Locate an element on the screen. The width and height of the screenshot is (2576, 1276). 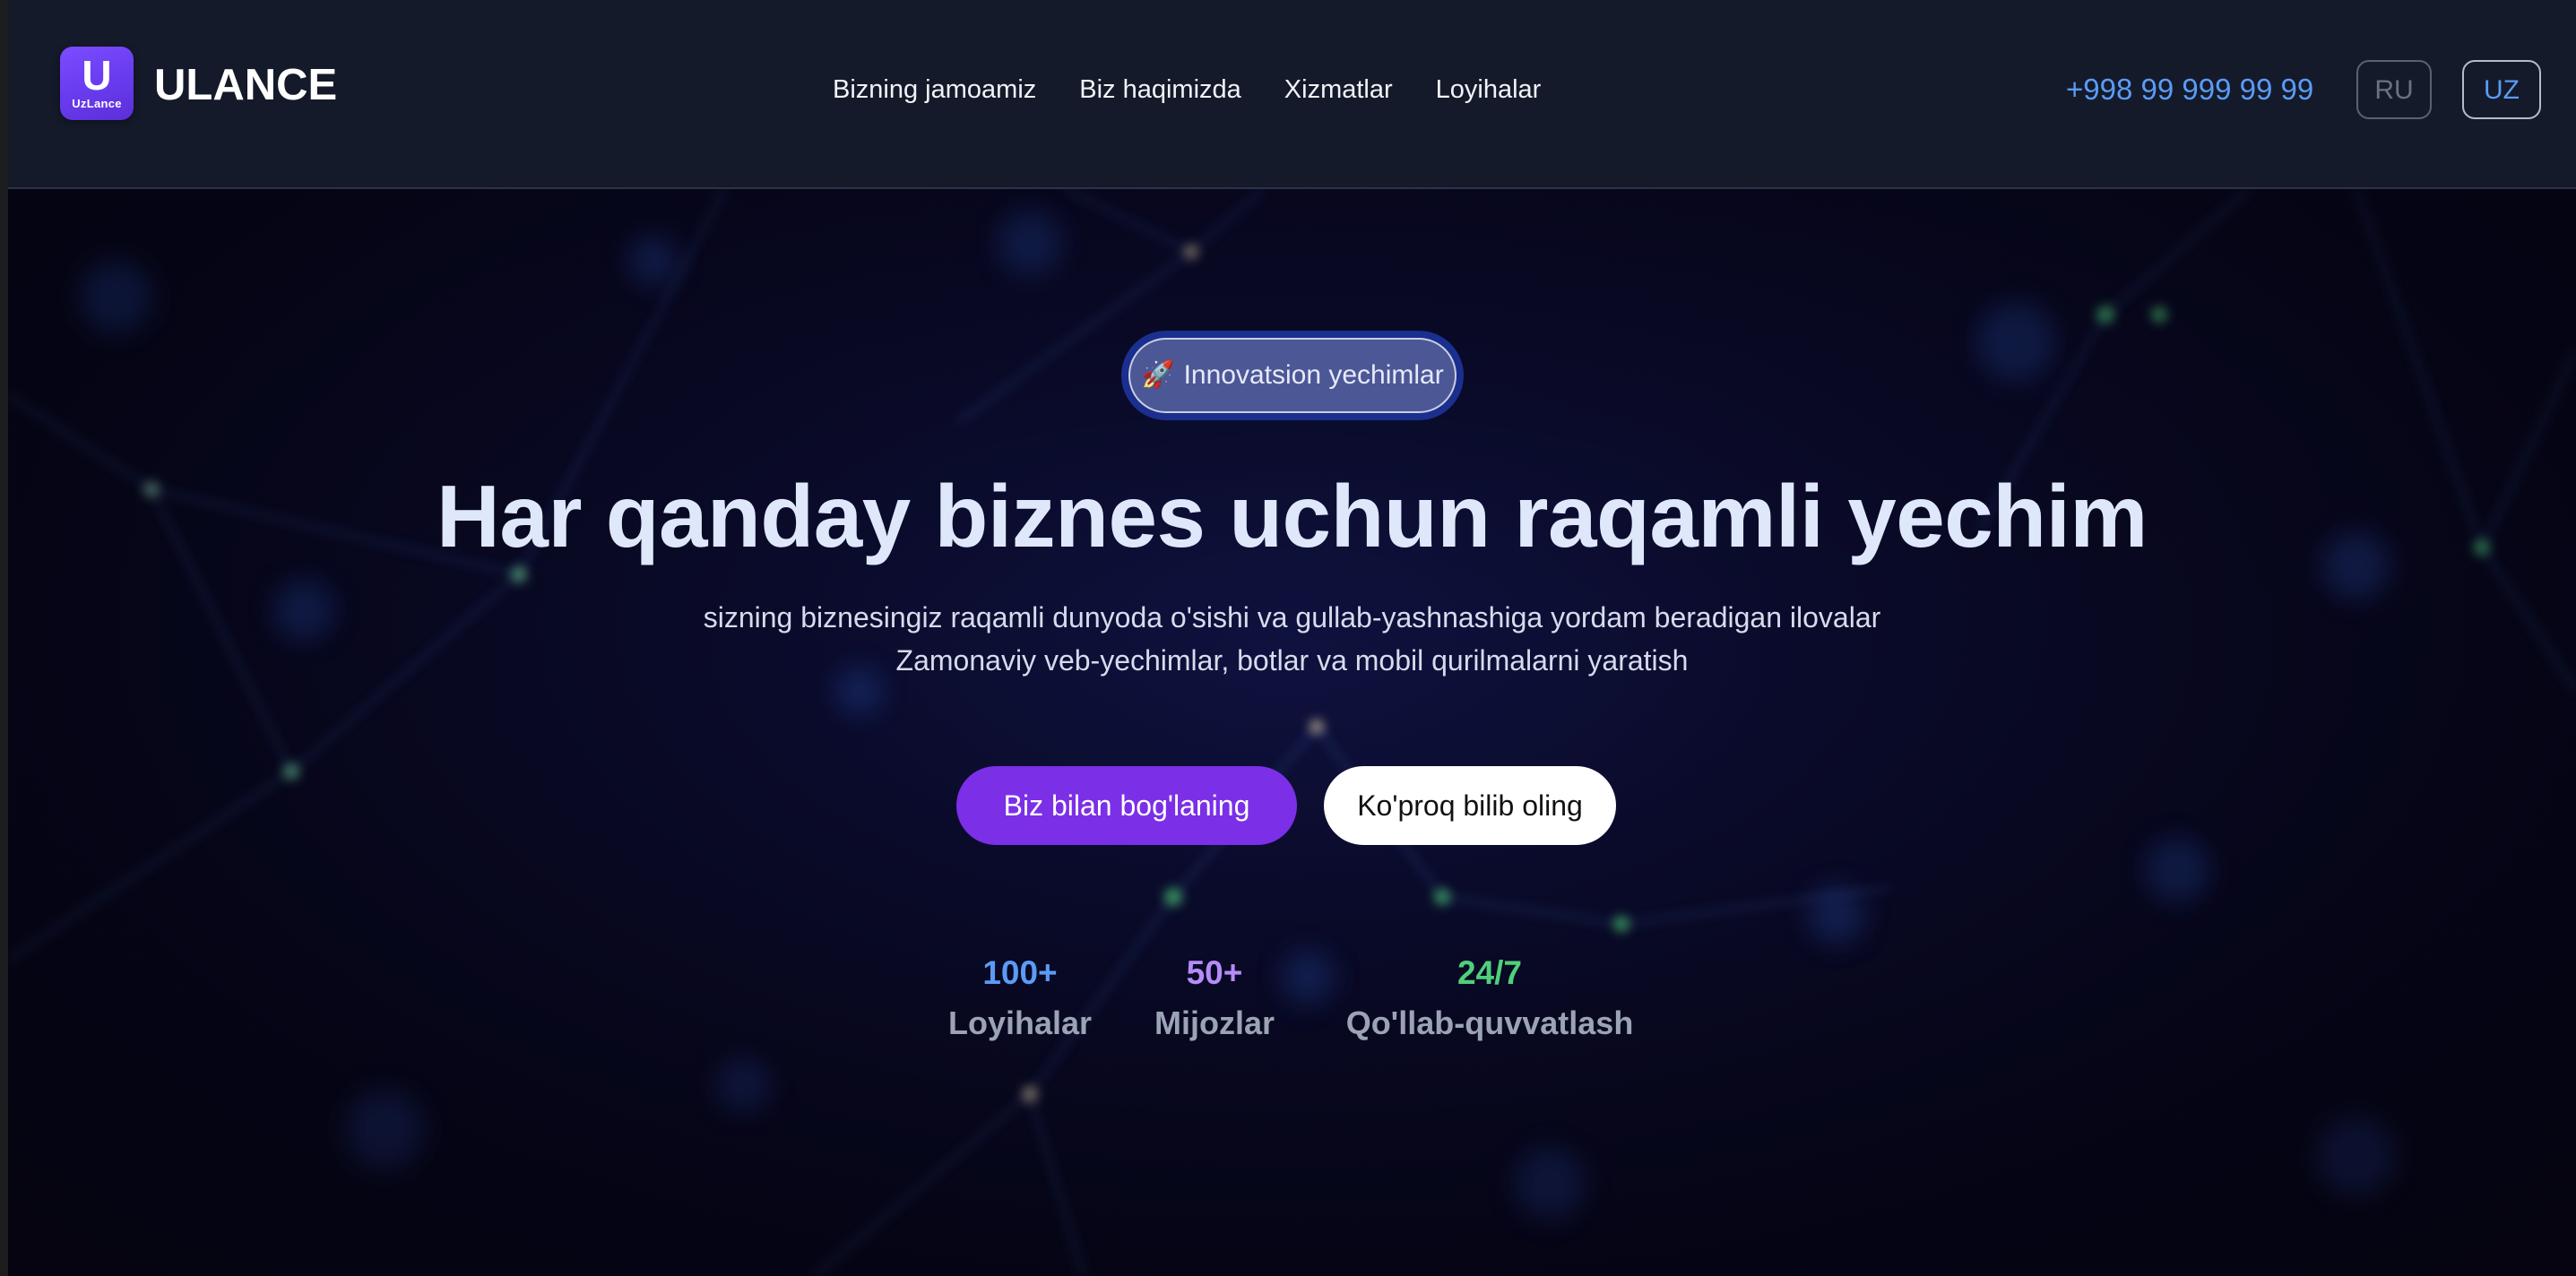
hero-headline: Har qanday biznes uchun raqamli yechim is located at coordinates (1292, 516).